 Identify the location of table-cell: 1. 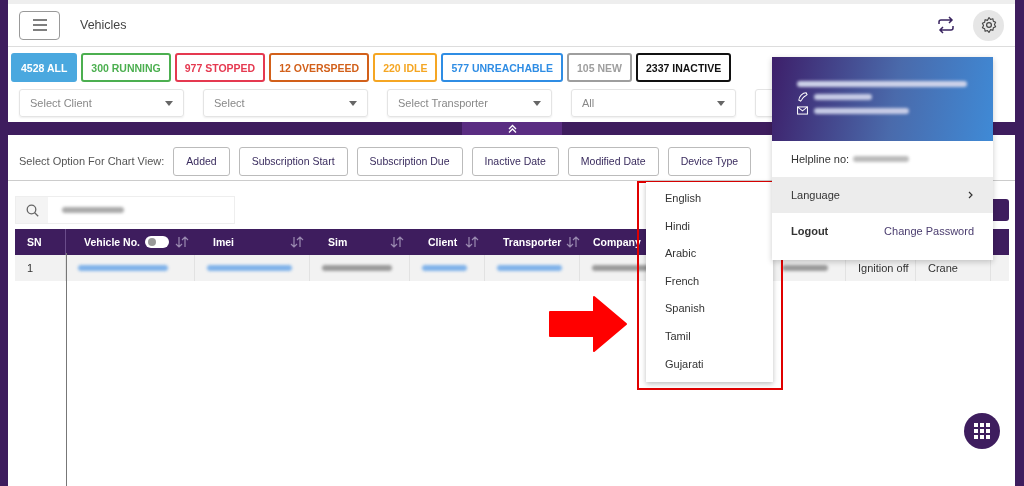
(30, 268).